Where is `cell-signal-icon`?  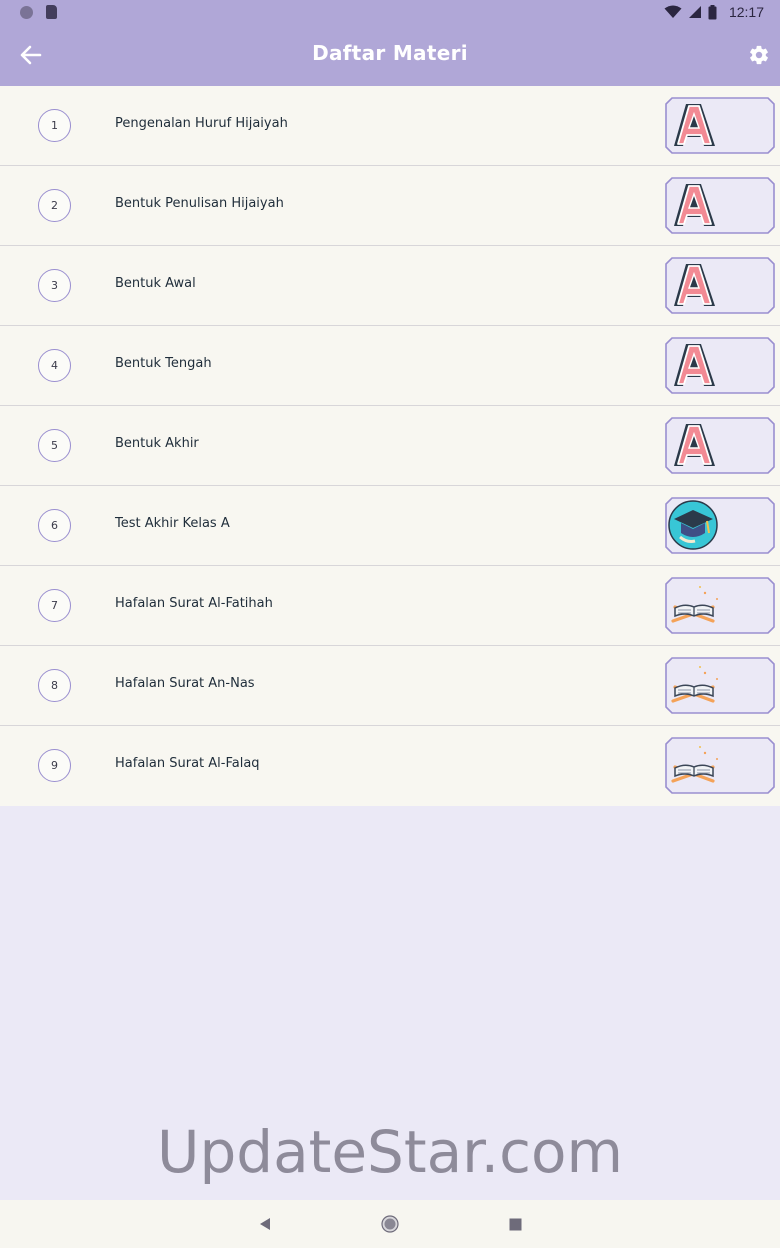 cell-signal-icon is located at coordinates (694, 12).